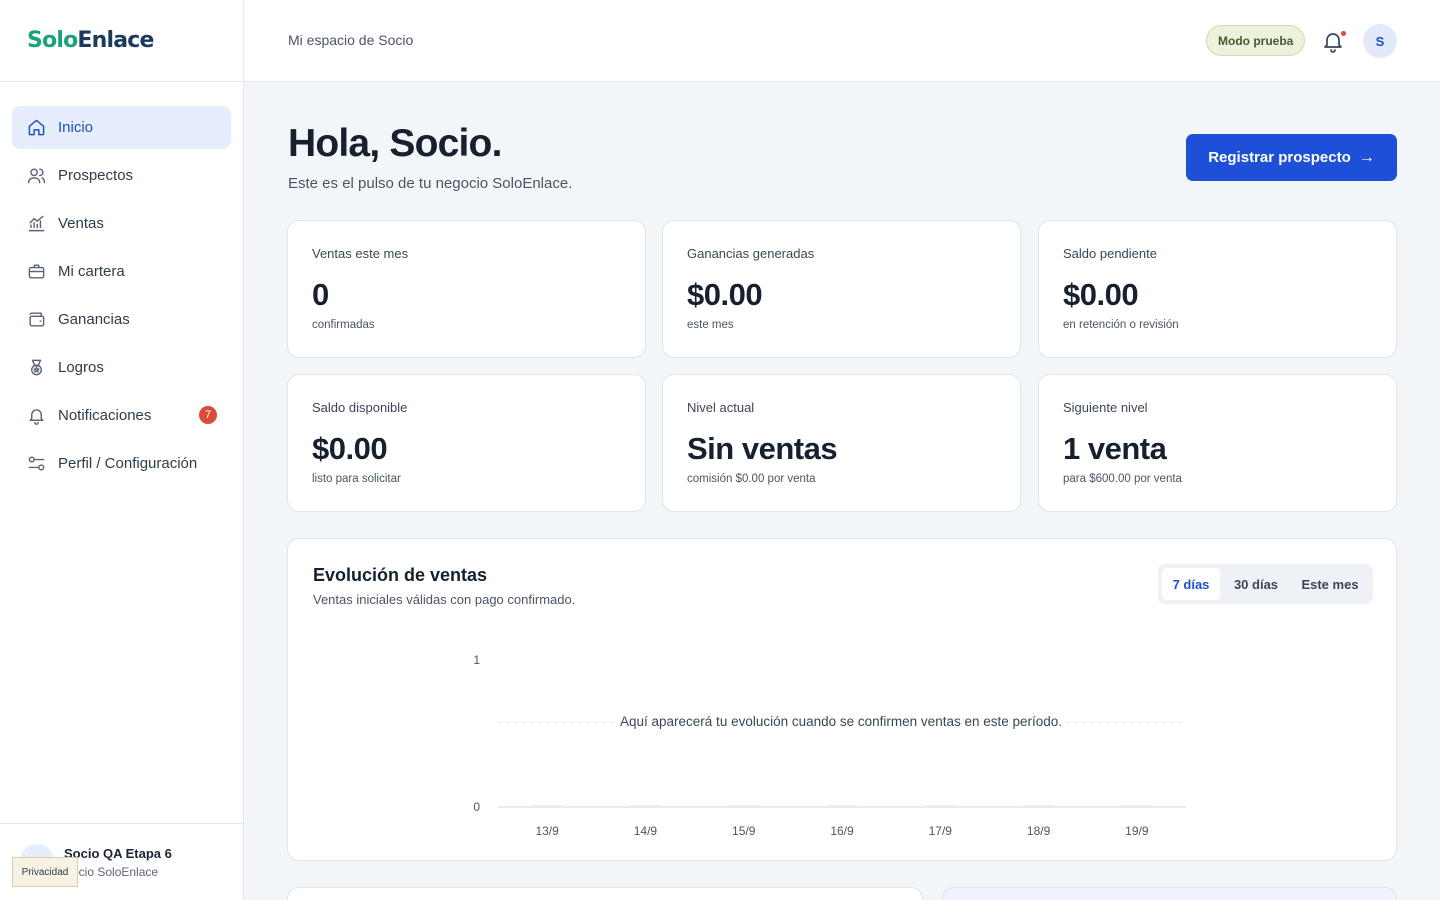  I want to click on chart-x-tick-label: 15/9, so click(744, 831).